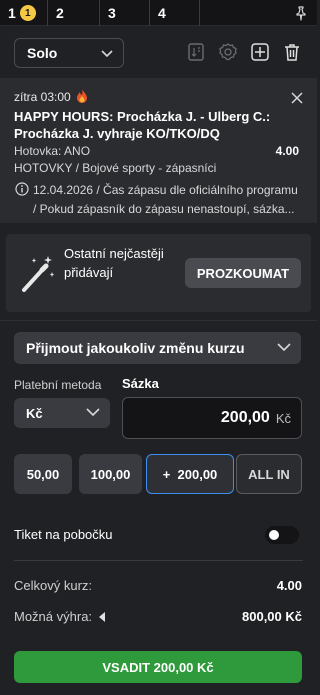 This screenshot has width=320, height=695. Describe the element at coordinates (272, 616) in the screenshot. I see `potential-win-value: 800,00 Kč` at that location.